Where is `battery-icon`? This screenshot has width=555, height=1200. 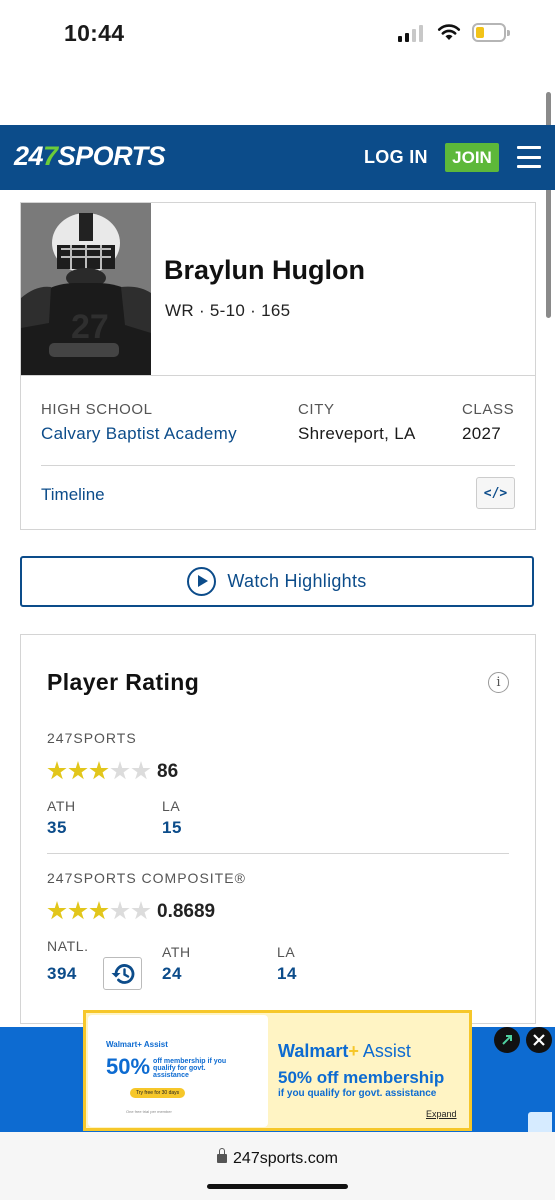 battery-icon is located at coordinates (491, 32).